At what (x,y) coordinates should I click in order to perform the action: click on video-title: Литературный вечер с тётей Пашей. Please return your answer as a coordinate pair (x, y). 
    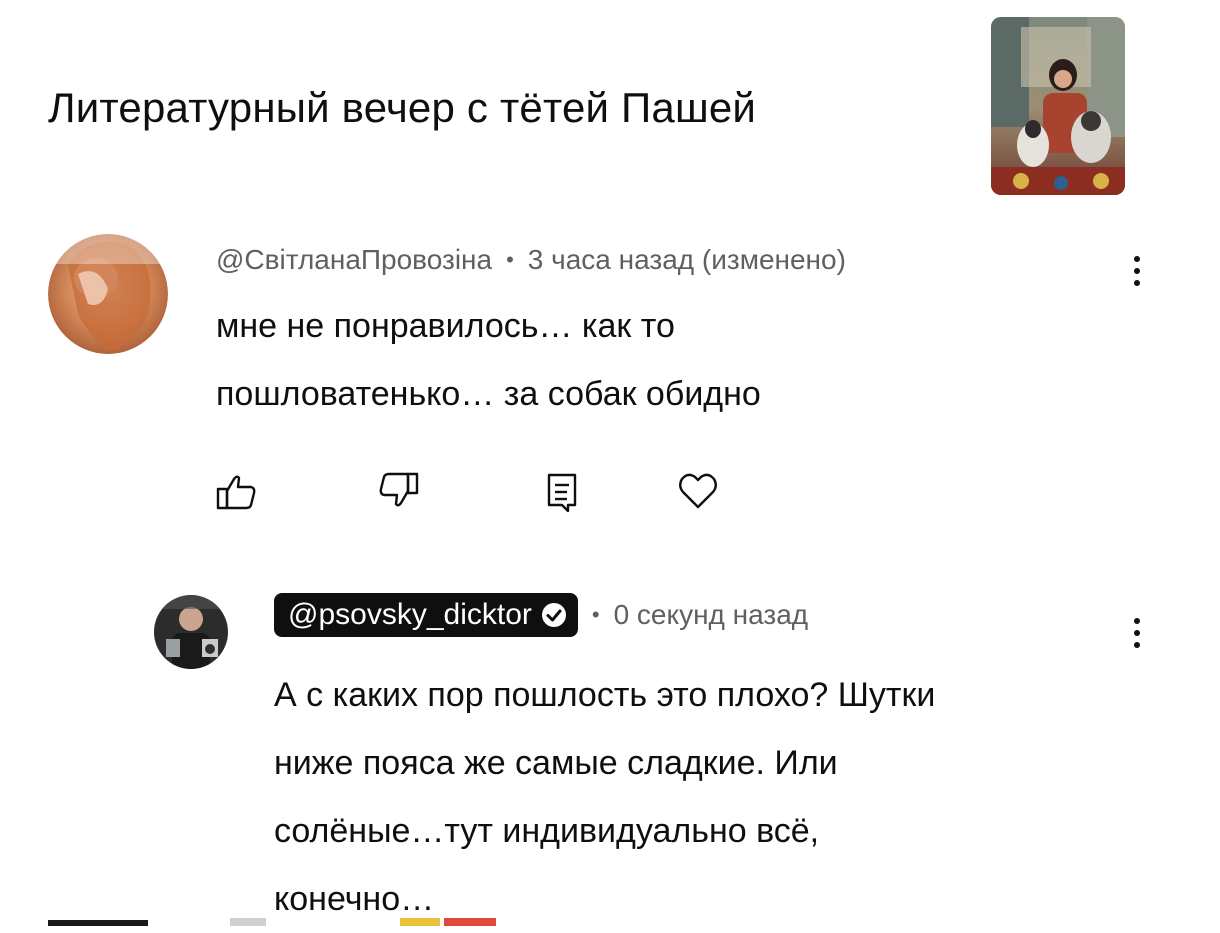
    Looking at the image, I should click on (402, 107).